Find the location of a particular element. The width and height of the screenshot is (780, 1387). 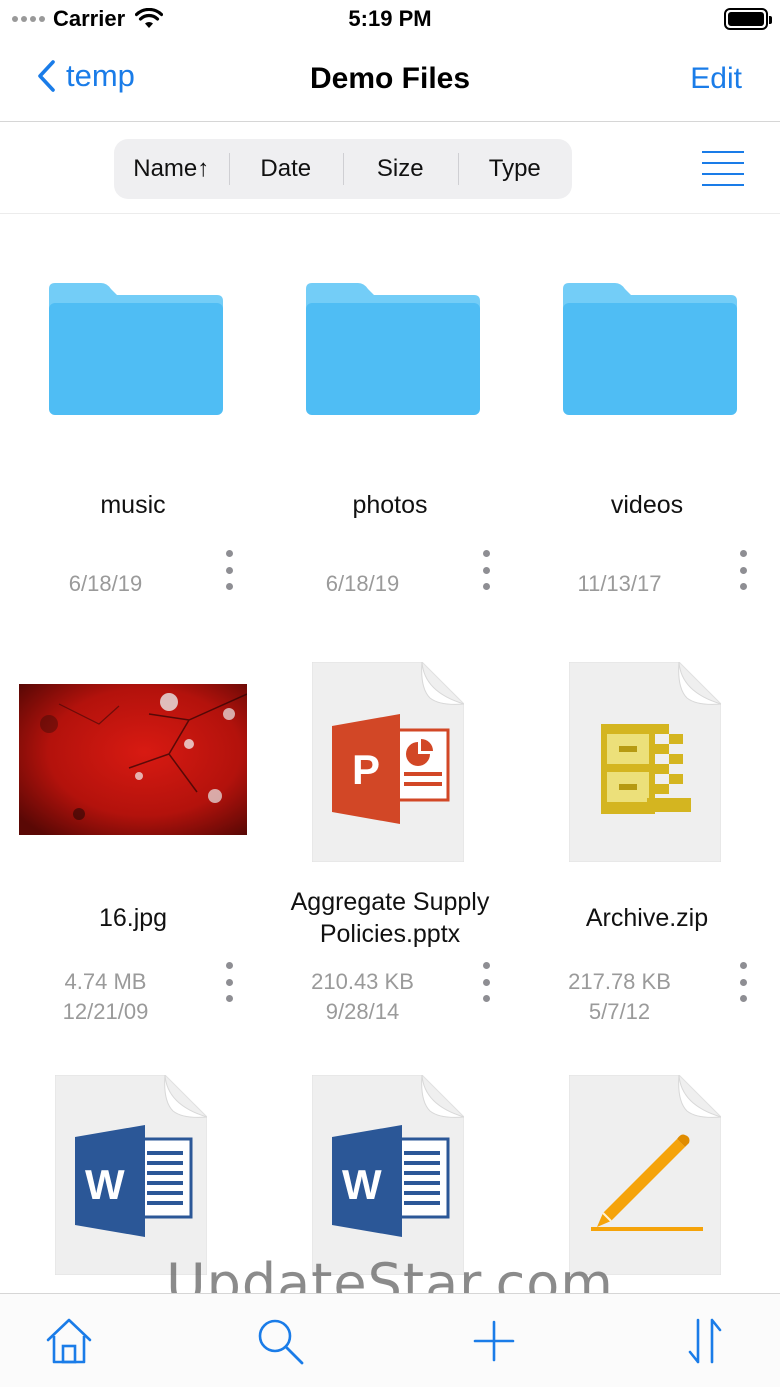

folder-item: photos 6/18/19 is located at coordinates (390, 425).